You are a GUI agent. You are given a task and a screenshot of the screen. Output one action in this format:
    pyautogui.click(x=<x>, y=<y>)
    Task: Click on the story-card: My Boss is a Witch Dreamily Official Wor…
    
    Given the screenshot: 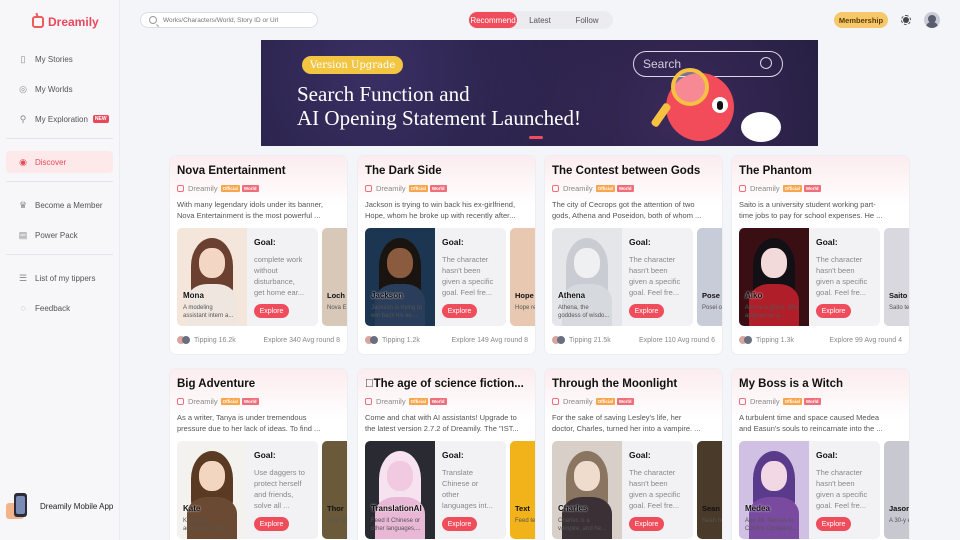 What is the action you would take?
    pyautogui.click(x=820, y=454)
    